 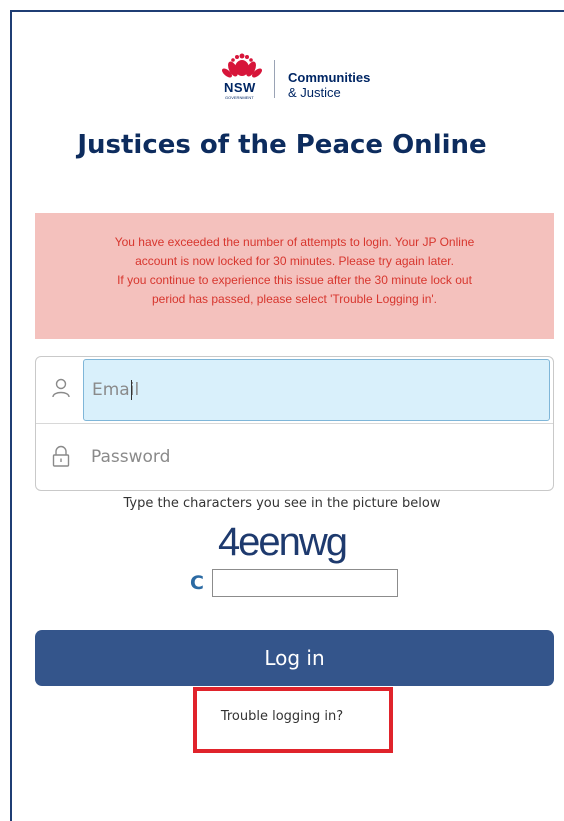 What do you see at coordinates (240, 87) in the screenshot?
I see `brand-text: NSW` at bounding box center [240, 87].